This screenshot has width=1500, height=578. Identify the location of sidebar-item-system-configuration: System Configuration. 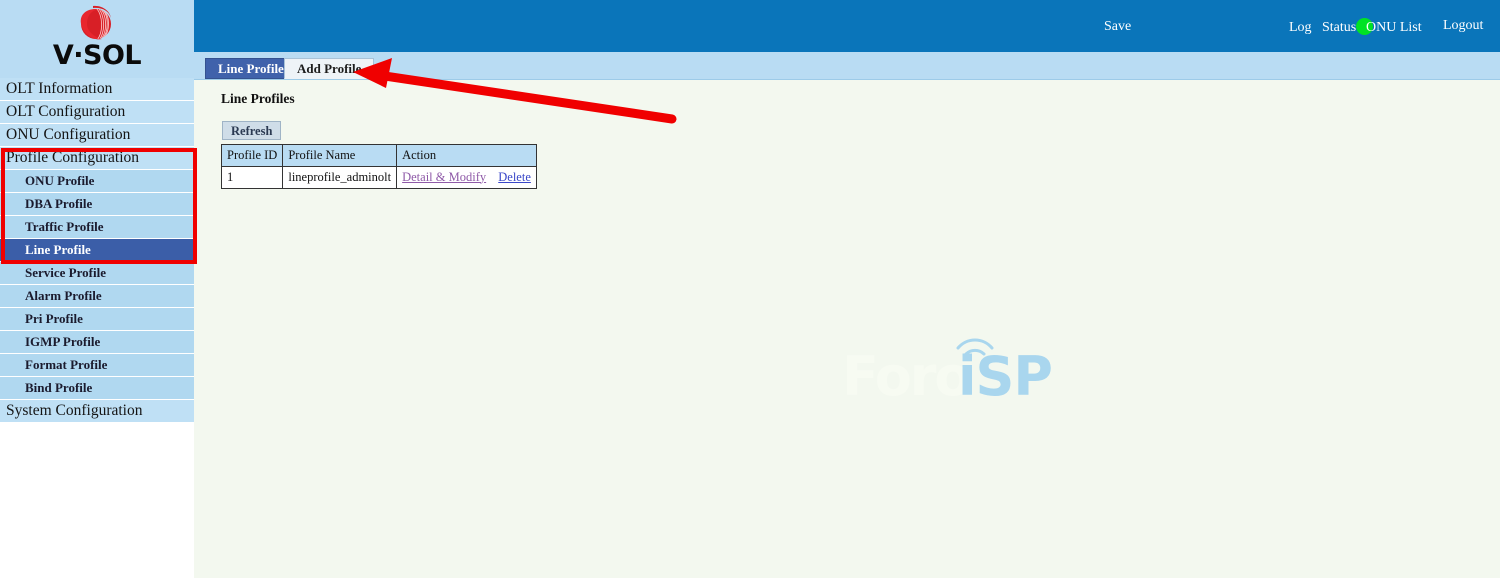
(97, 411).